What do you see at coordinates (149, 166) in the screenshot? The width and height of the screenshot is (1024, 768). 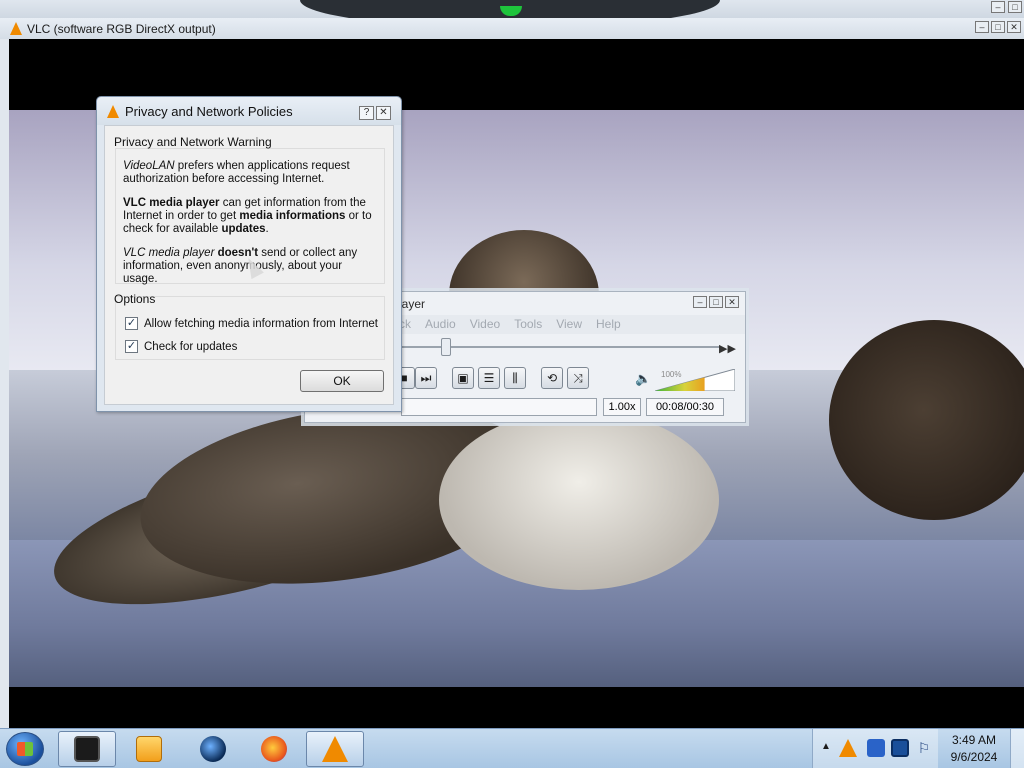 I see `videolan-text: VideoLAN` at bounding box center [149, 166].